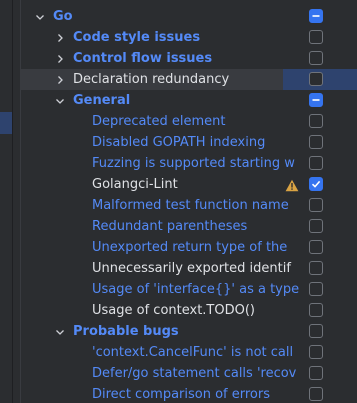 Image resolution: width=357 pixels, height=403 pixels. Describe the element at coordinates (159, 121) in the screenshot. I see `inspection-label: Deprecated element` at that location.